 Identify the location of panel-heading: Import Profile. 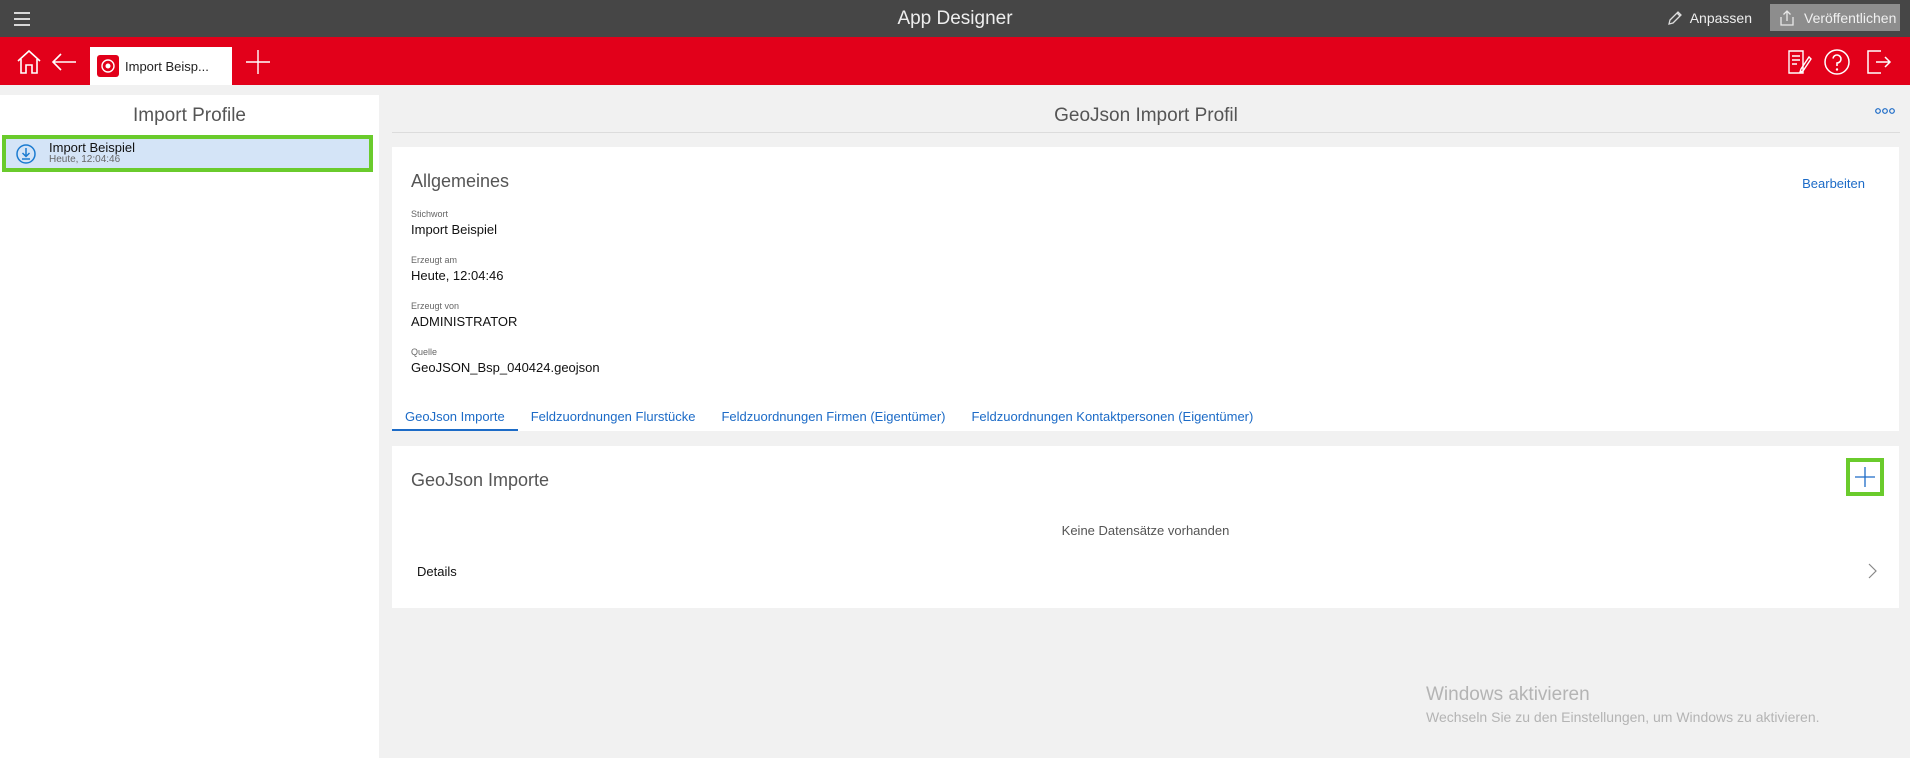
(189, 115).